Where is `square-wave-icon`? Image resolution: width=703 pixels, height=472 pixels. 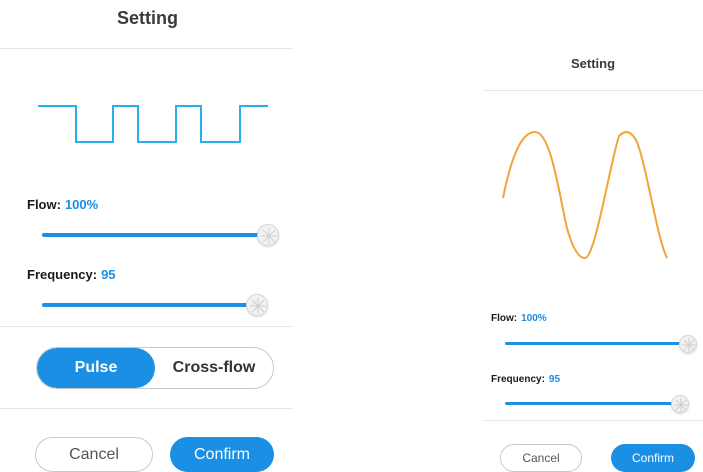 square-wave-icon is located at coordinates (153, 124).